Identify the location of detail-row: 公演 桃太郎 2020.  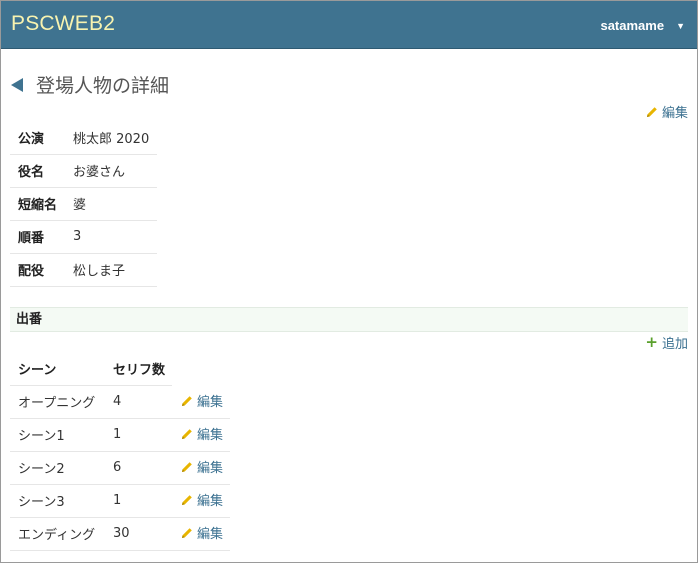
(83, 138).